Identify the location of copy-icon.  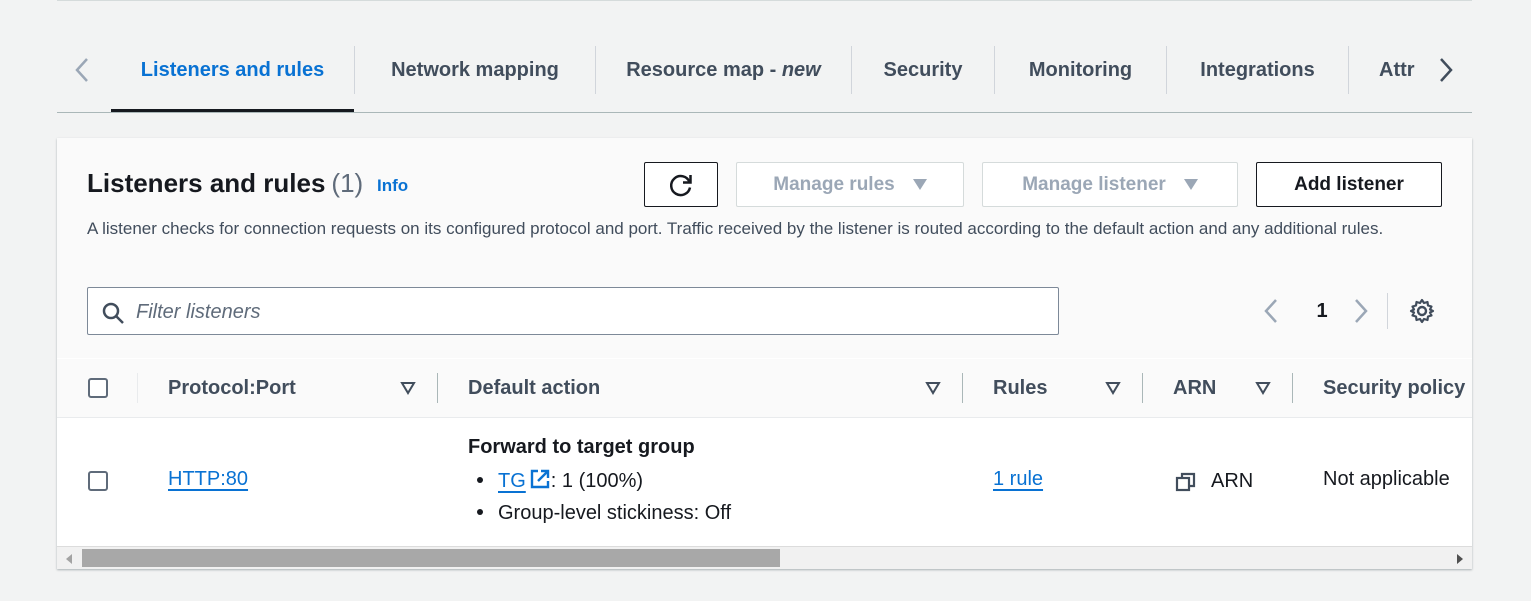
(1185, 481).